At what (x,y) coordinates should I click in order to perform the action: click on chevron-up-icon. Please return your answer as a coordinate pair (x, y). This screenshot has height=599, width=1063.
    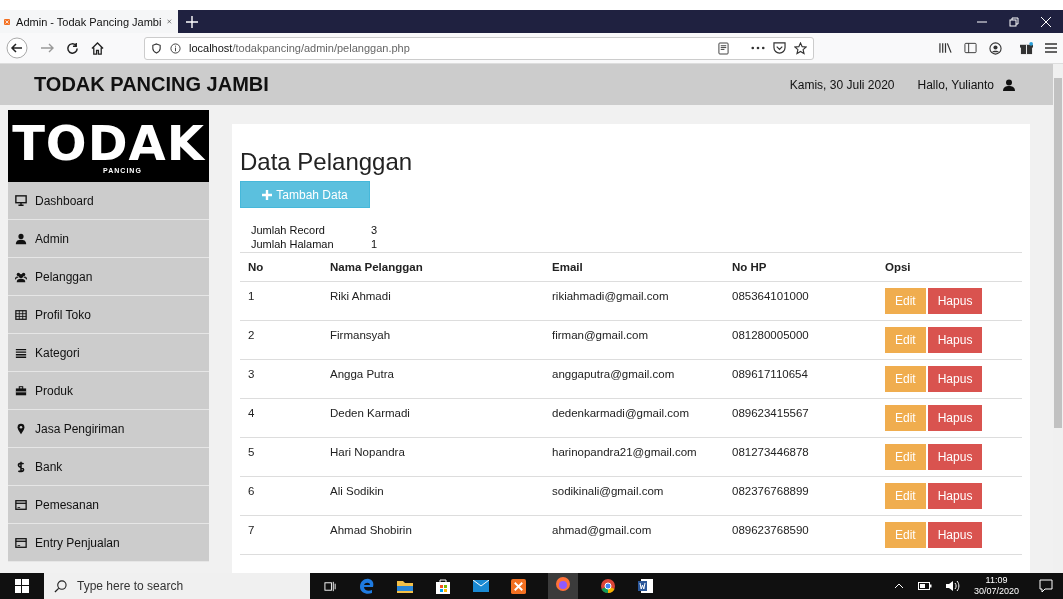
    Looking at the image, I should click on (898, 586).